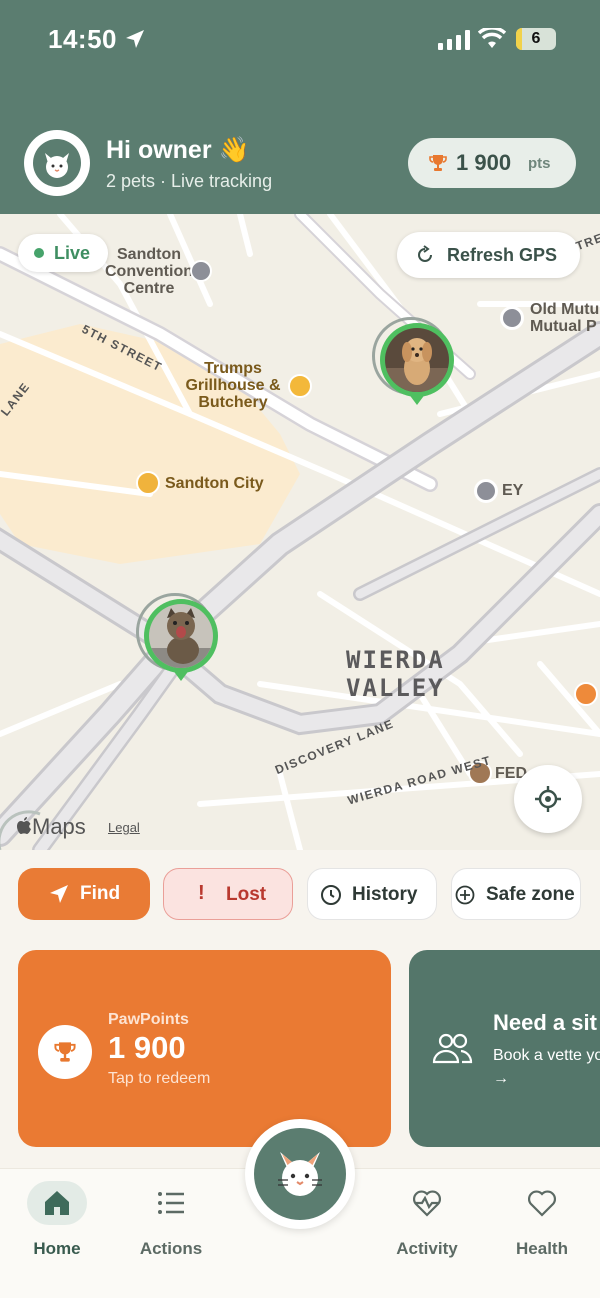 Image resolution: width=600 pixels, height=1298 pixels. I want to click on lost-label: Lost, so click(246, 894).